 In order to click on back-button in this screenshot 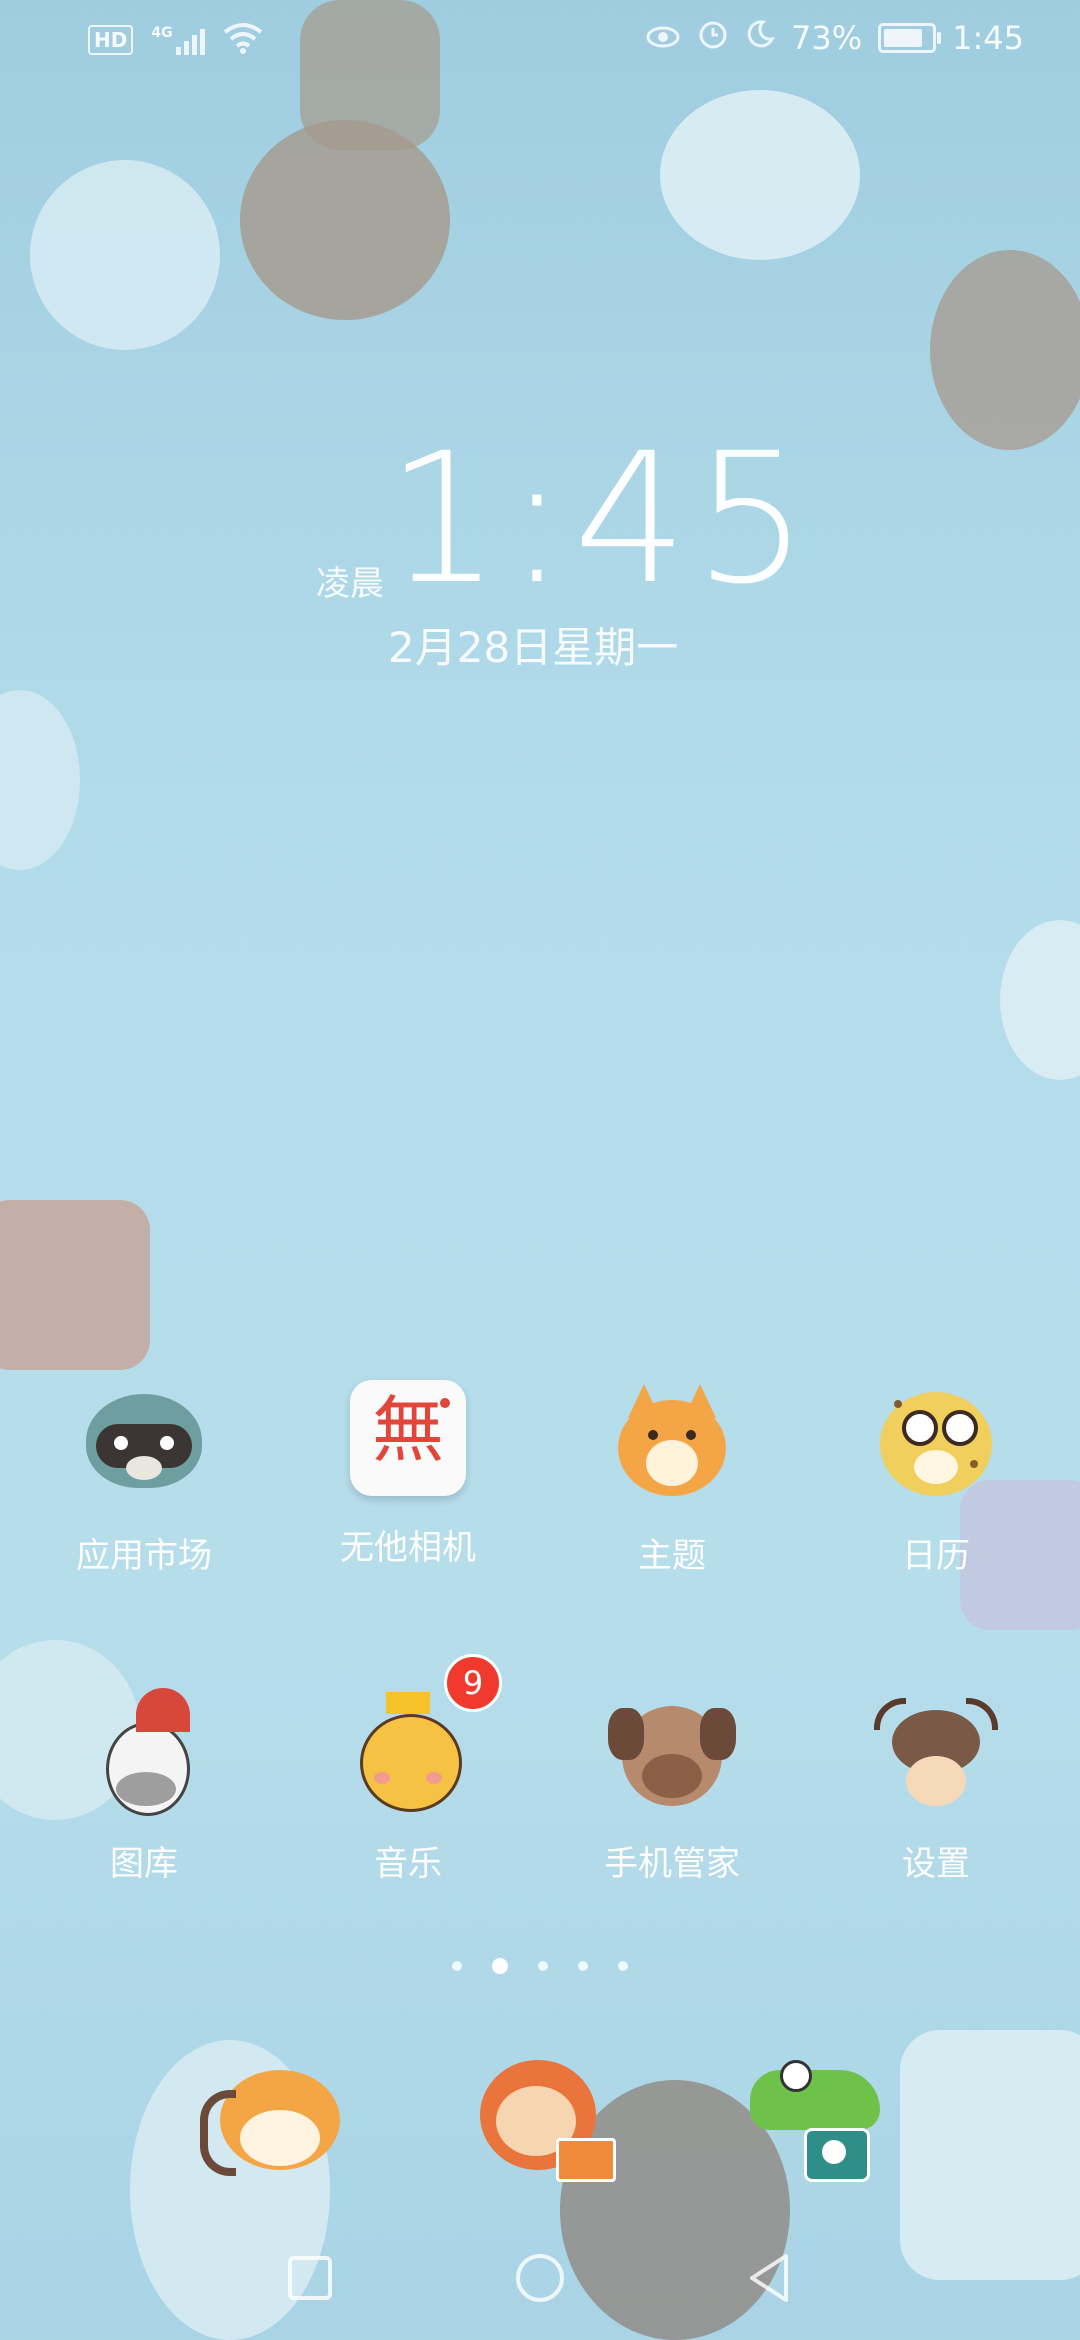, I will do `click(770, 2278)`.